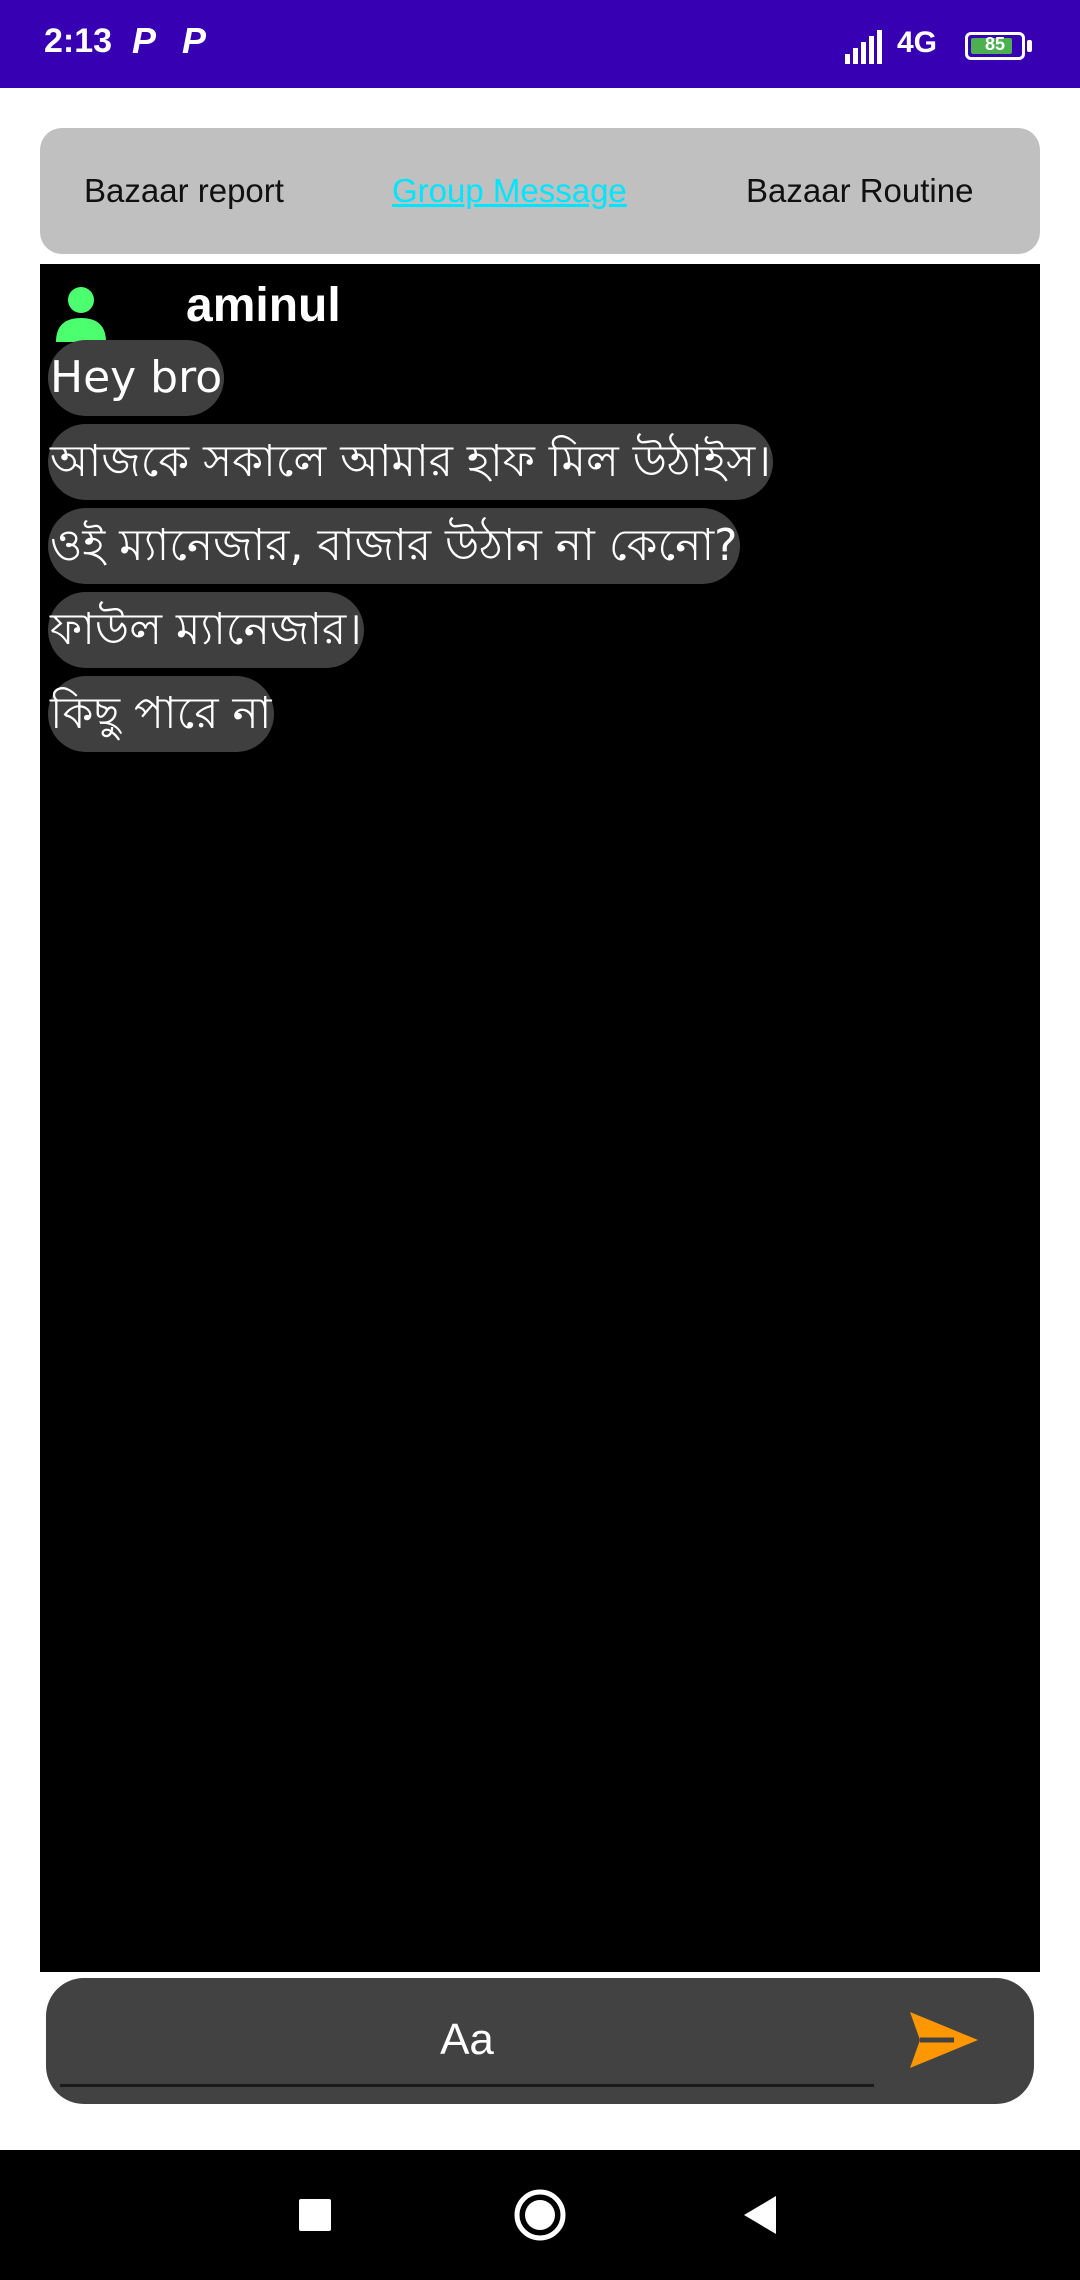 This screenshot has height=2280, width=1080. What do you see at coordinates (161, 714) in the screenshot?
I see `message-bubble: কিছু পারে না` at bounding box center [161, 714].